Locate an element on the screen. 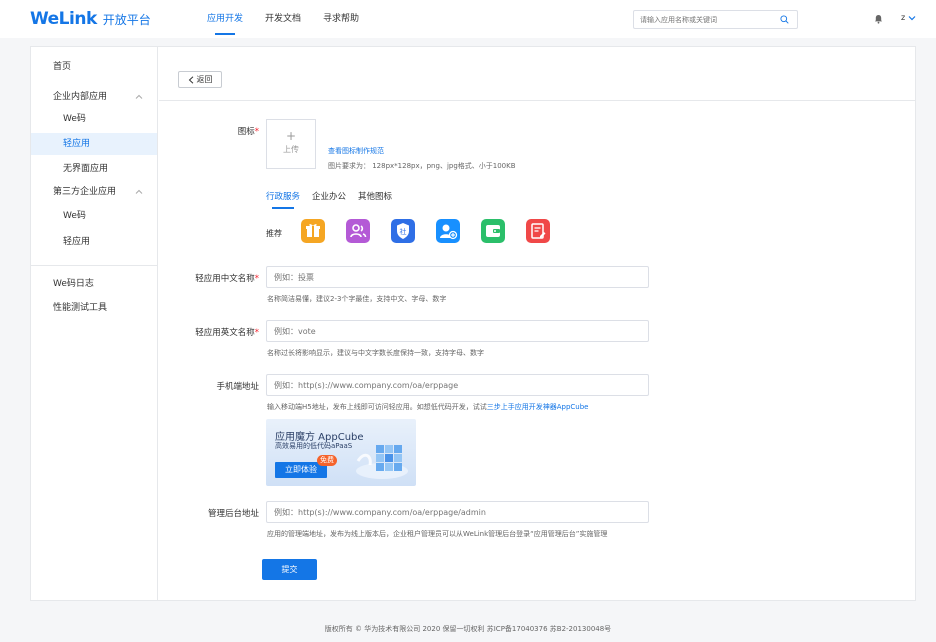  bell-icon is located at coordinates (878, 19).